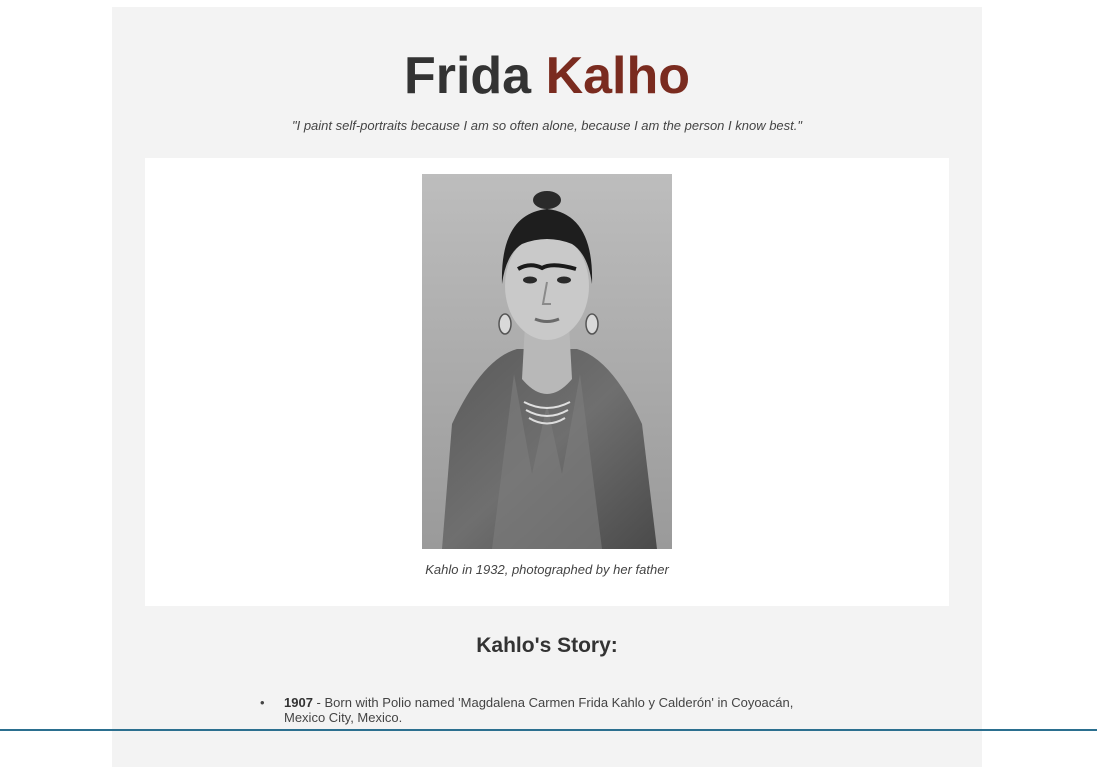  I want to click on page-title: Frida Kalho, so click(547, 76).